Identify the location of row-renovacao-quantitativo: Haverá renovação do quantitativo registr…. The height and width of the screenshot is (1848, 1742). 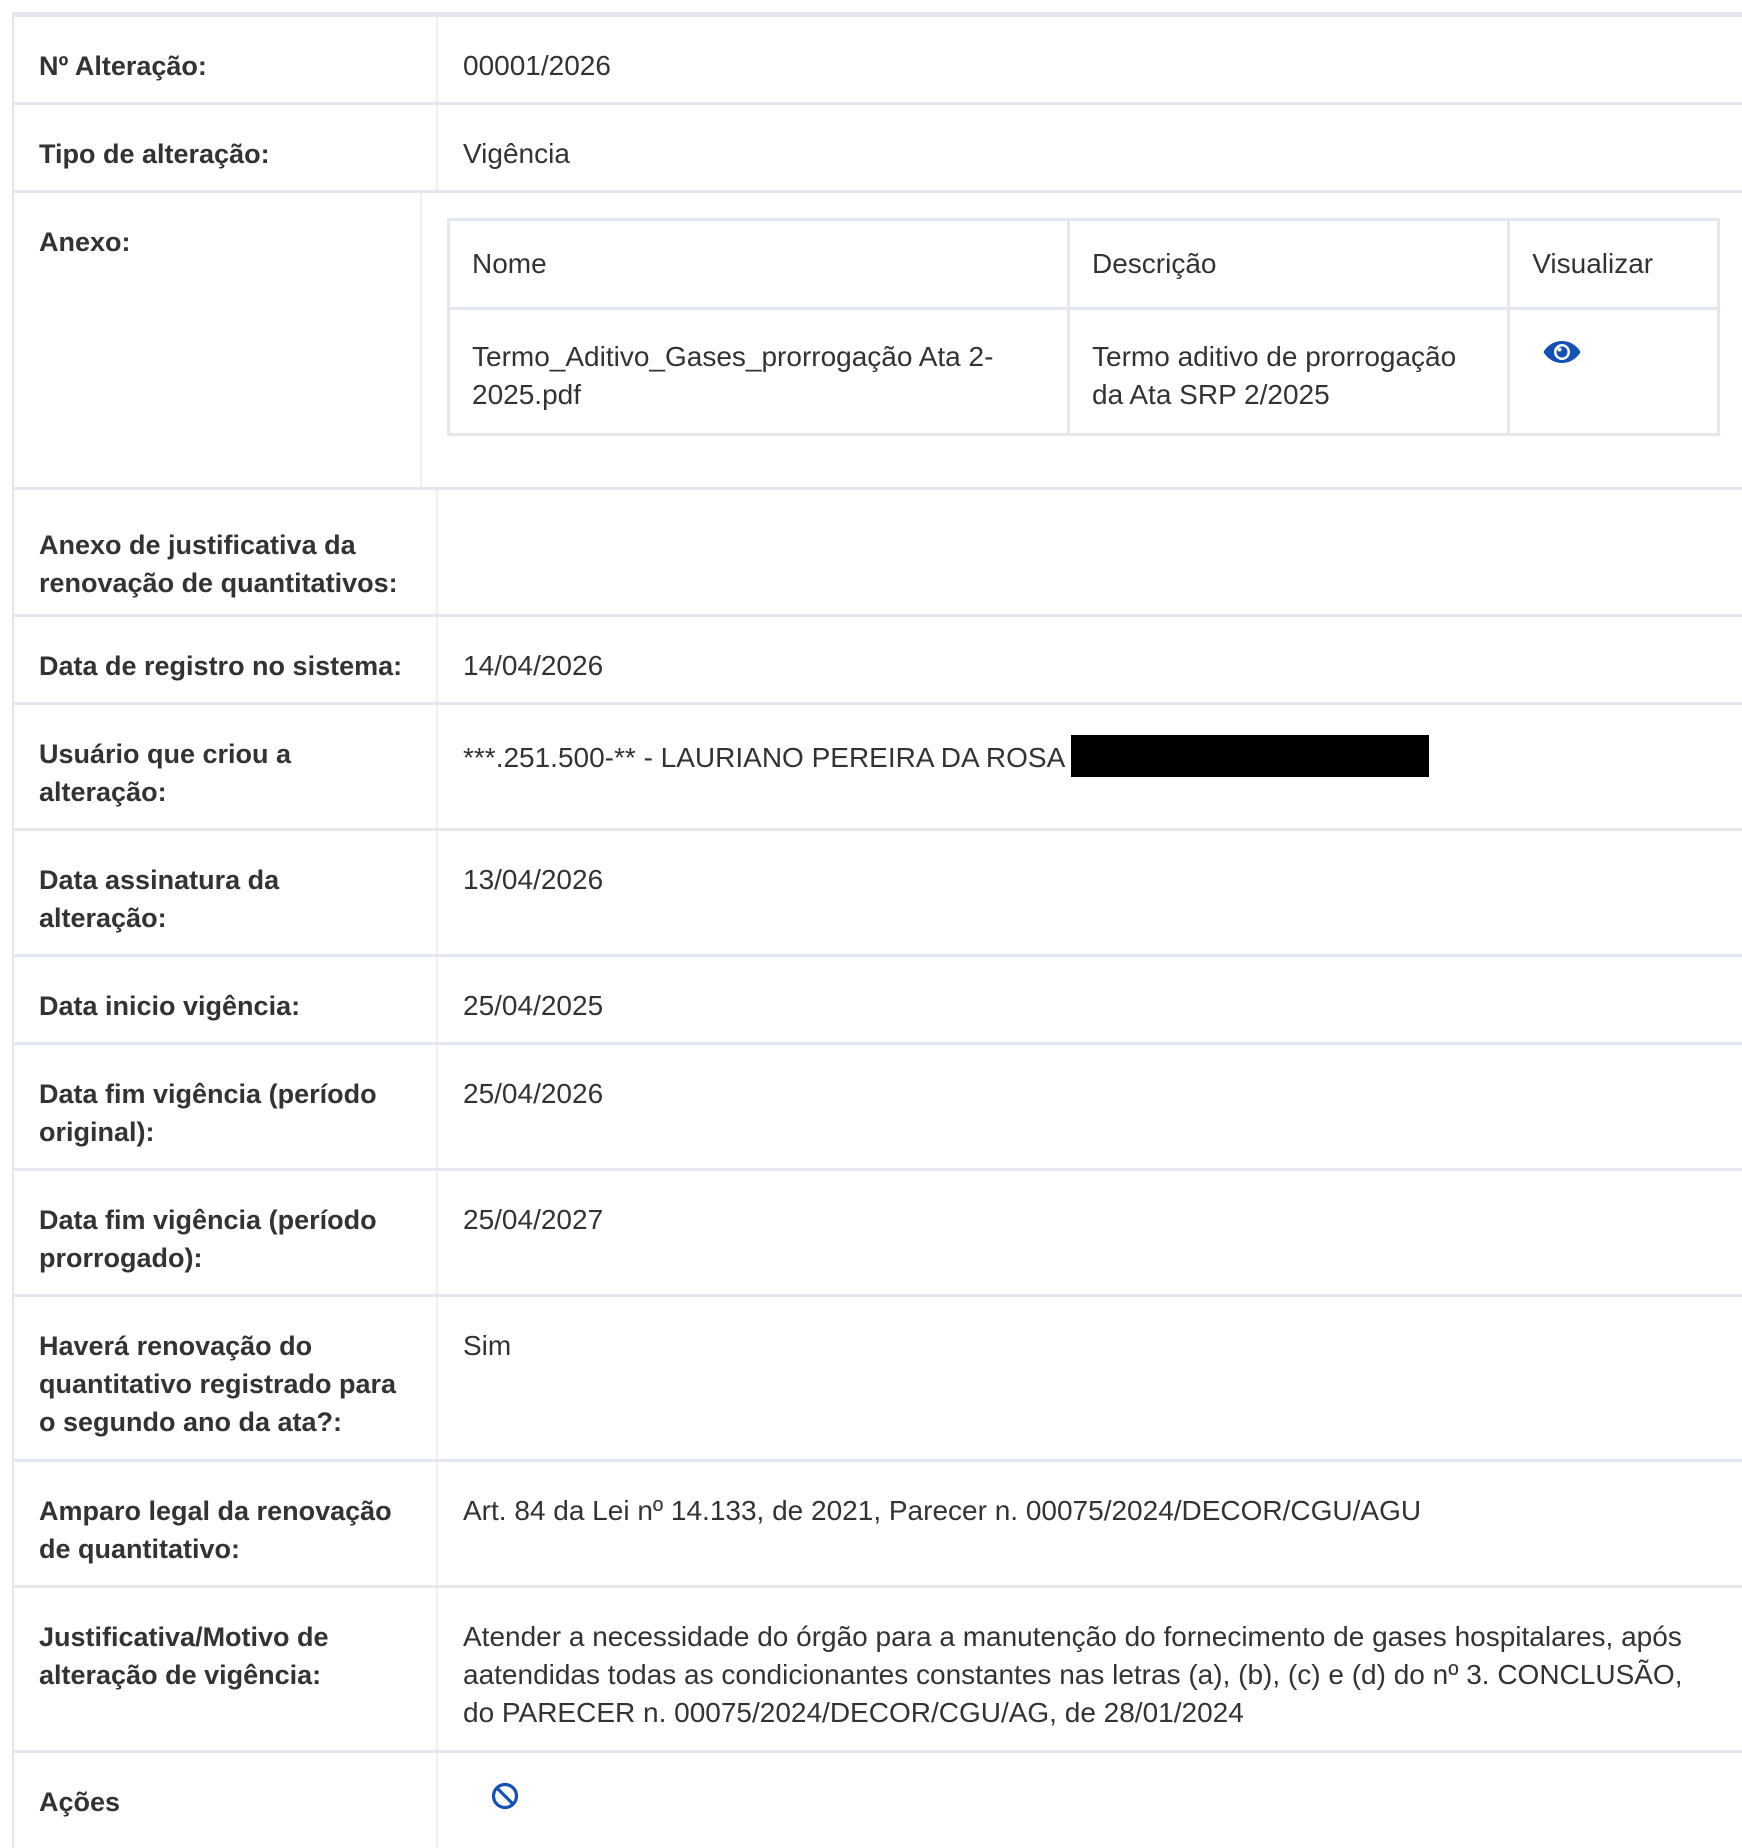
(878, 1379).